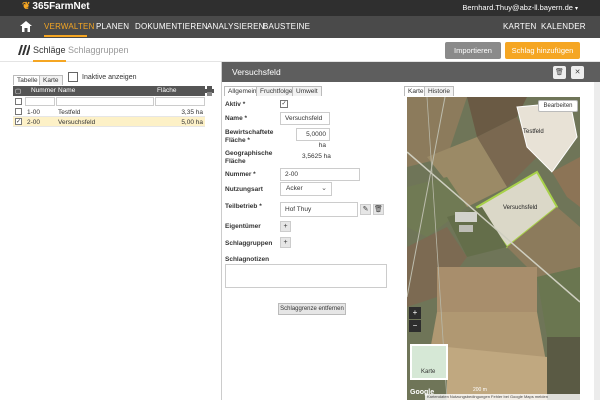  Describe the element at coordinates (284, 104) in the screenshot. I see `aktiv-checkbox: ✓` at that location.